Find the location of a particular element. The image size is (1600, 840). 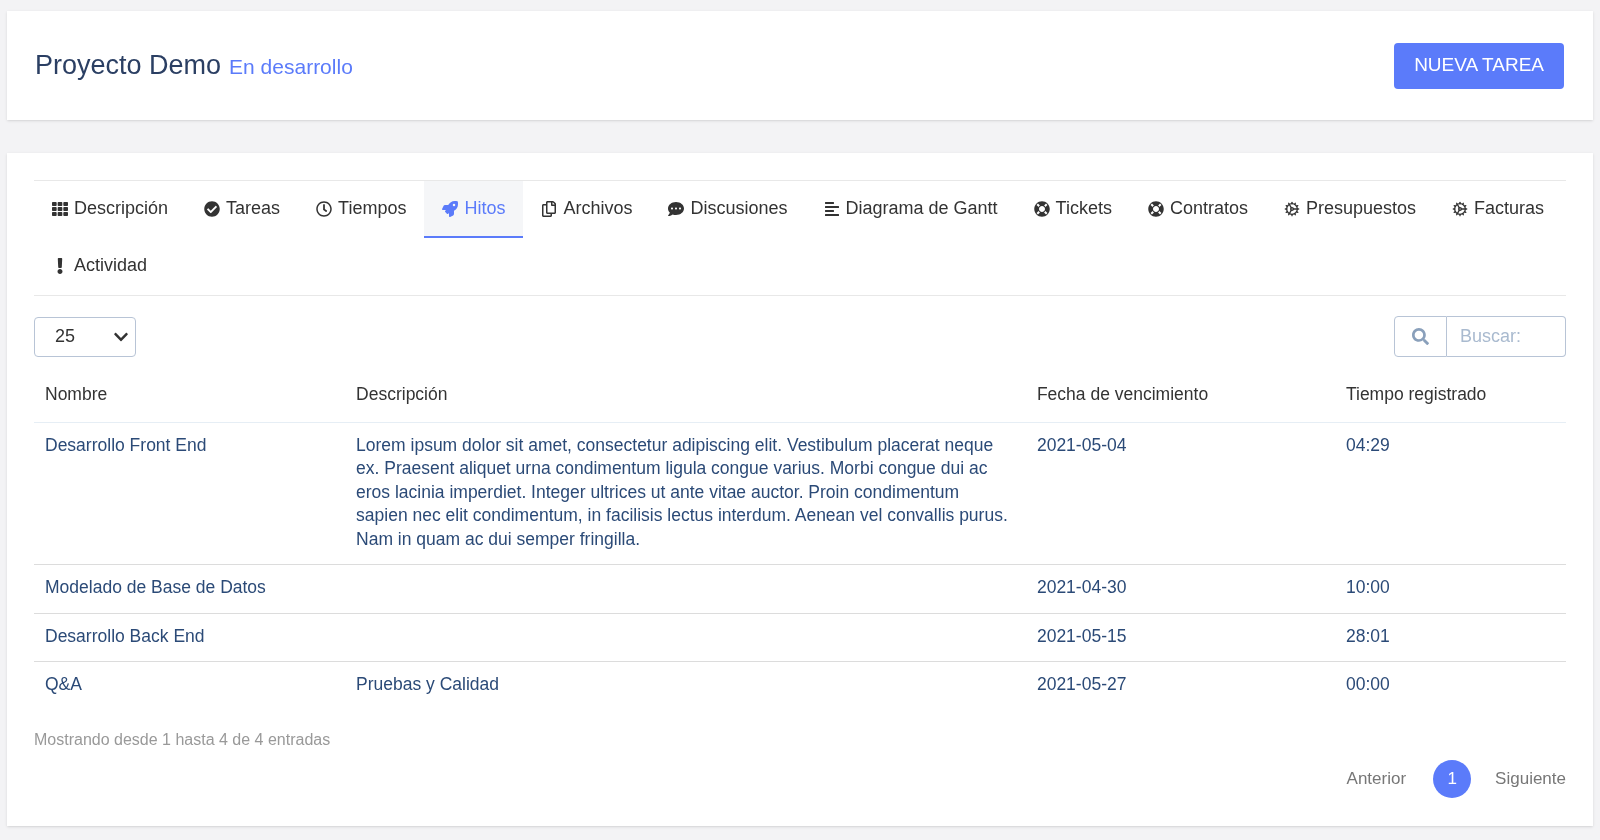

tab: Descripción is located at coordinates (110, 209).